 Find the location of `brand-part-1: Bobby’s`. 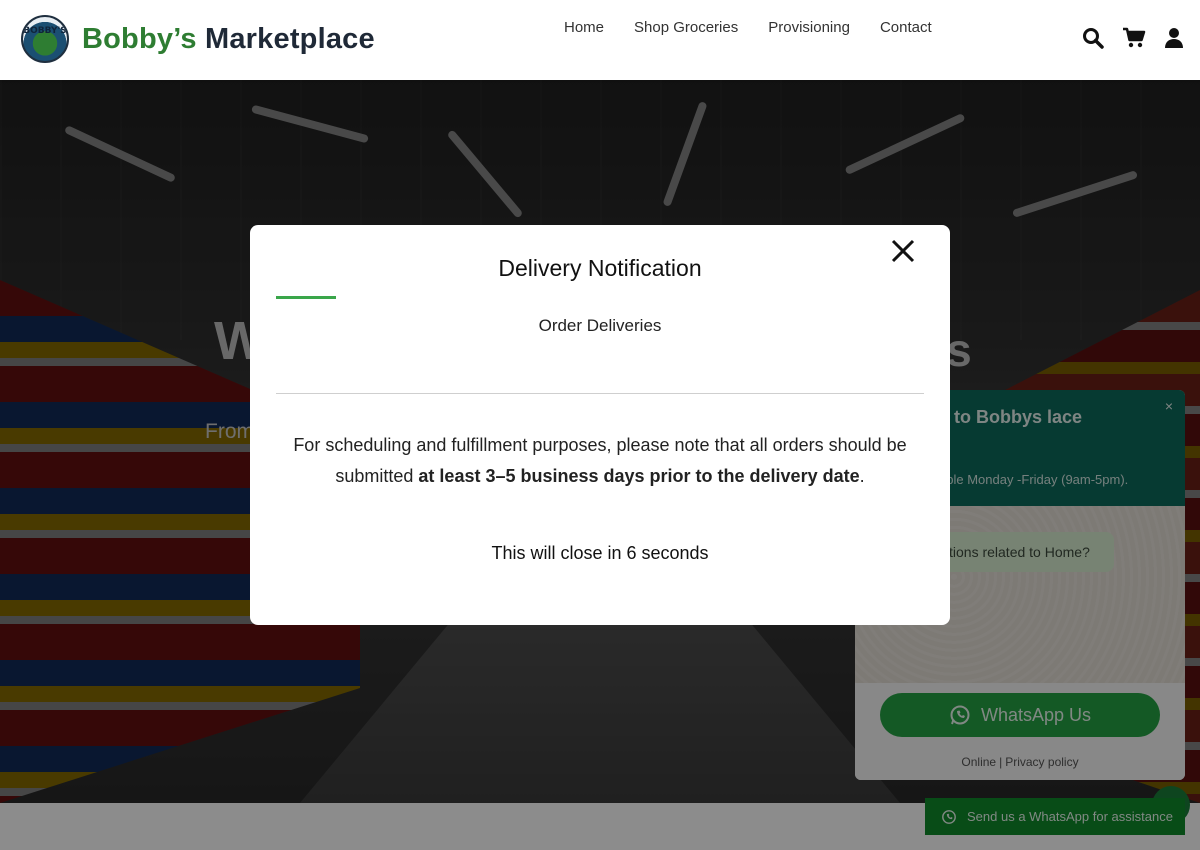

brand-part-1: Bobby’s is located at coordinates (139, 39).